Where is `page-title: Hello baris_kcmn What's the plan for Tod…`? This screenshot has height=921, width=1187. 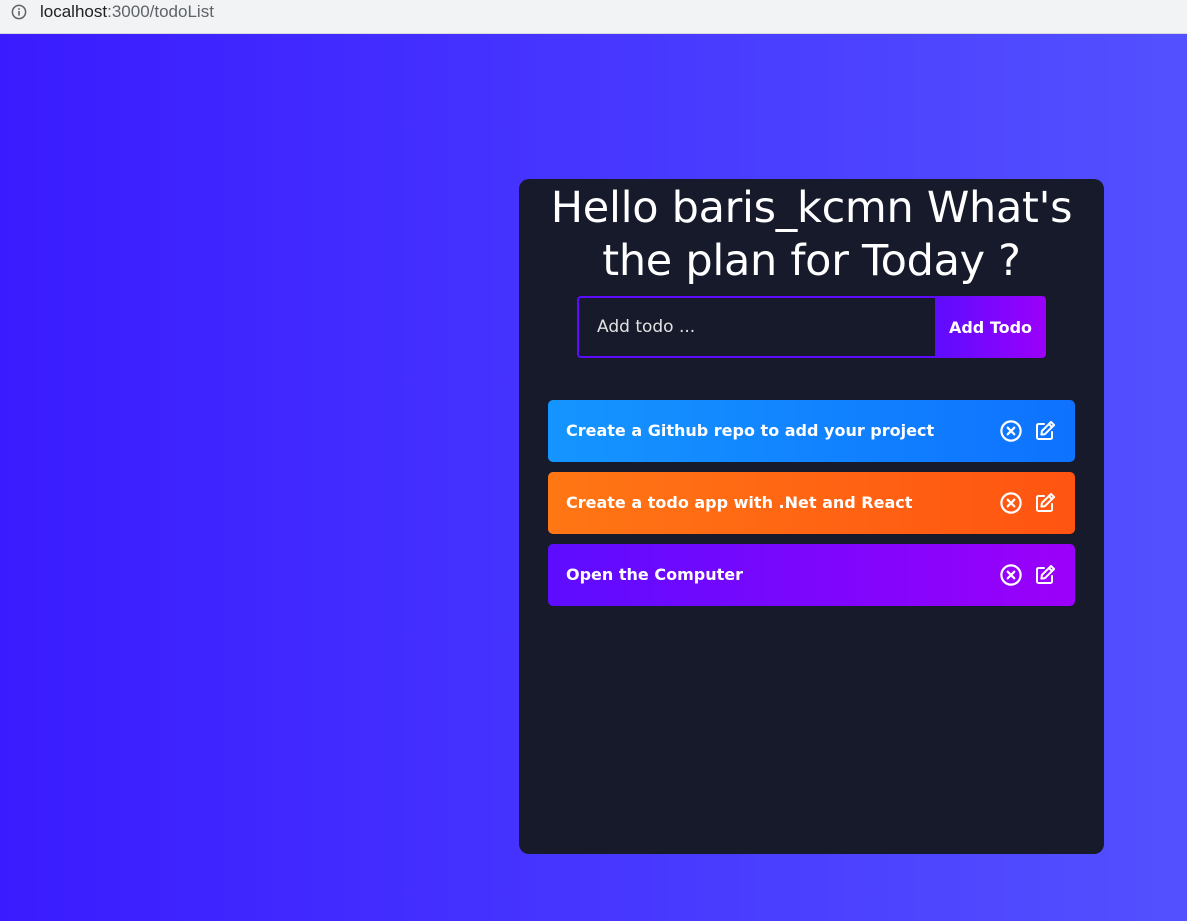
page-title: Hello baris_kcmn What's the plan for Tod… is located at coordinates (811, 234).